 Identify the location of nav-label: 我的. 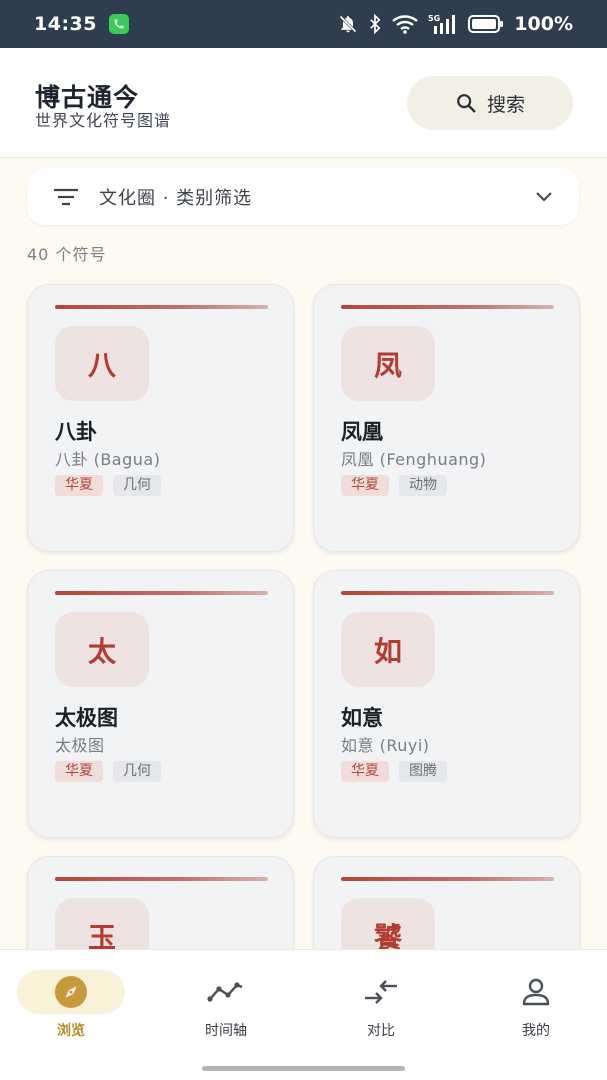
(536, 1031).